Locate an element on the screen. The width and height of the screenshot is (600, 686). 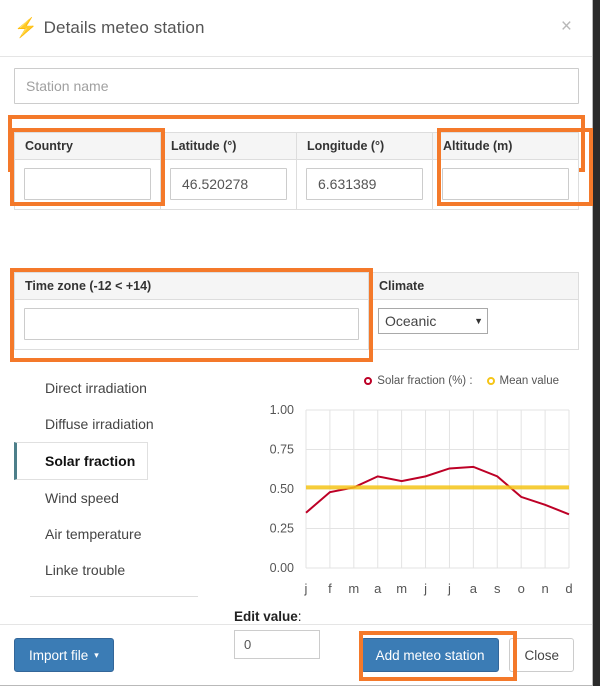
chart-legend: Solar fraction (%) : Mean value is located at coordinates (400, 381).